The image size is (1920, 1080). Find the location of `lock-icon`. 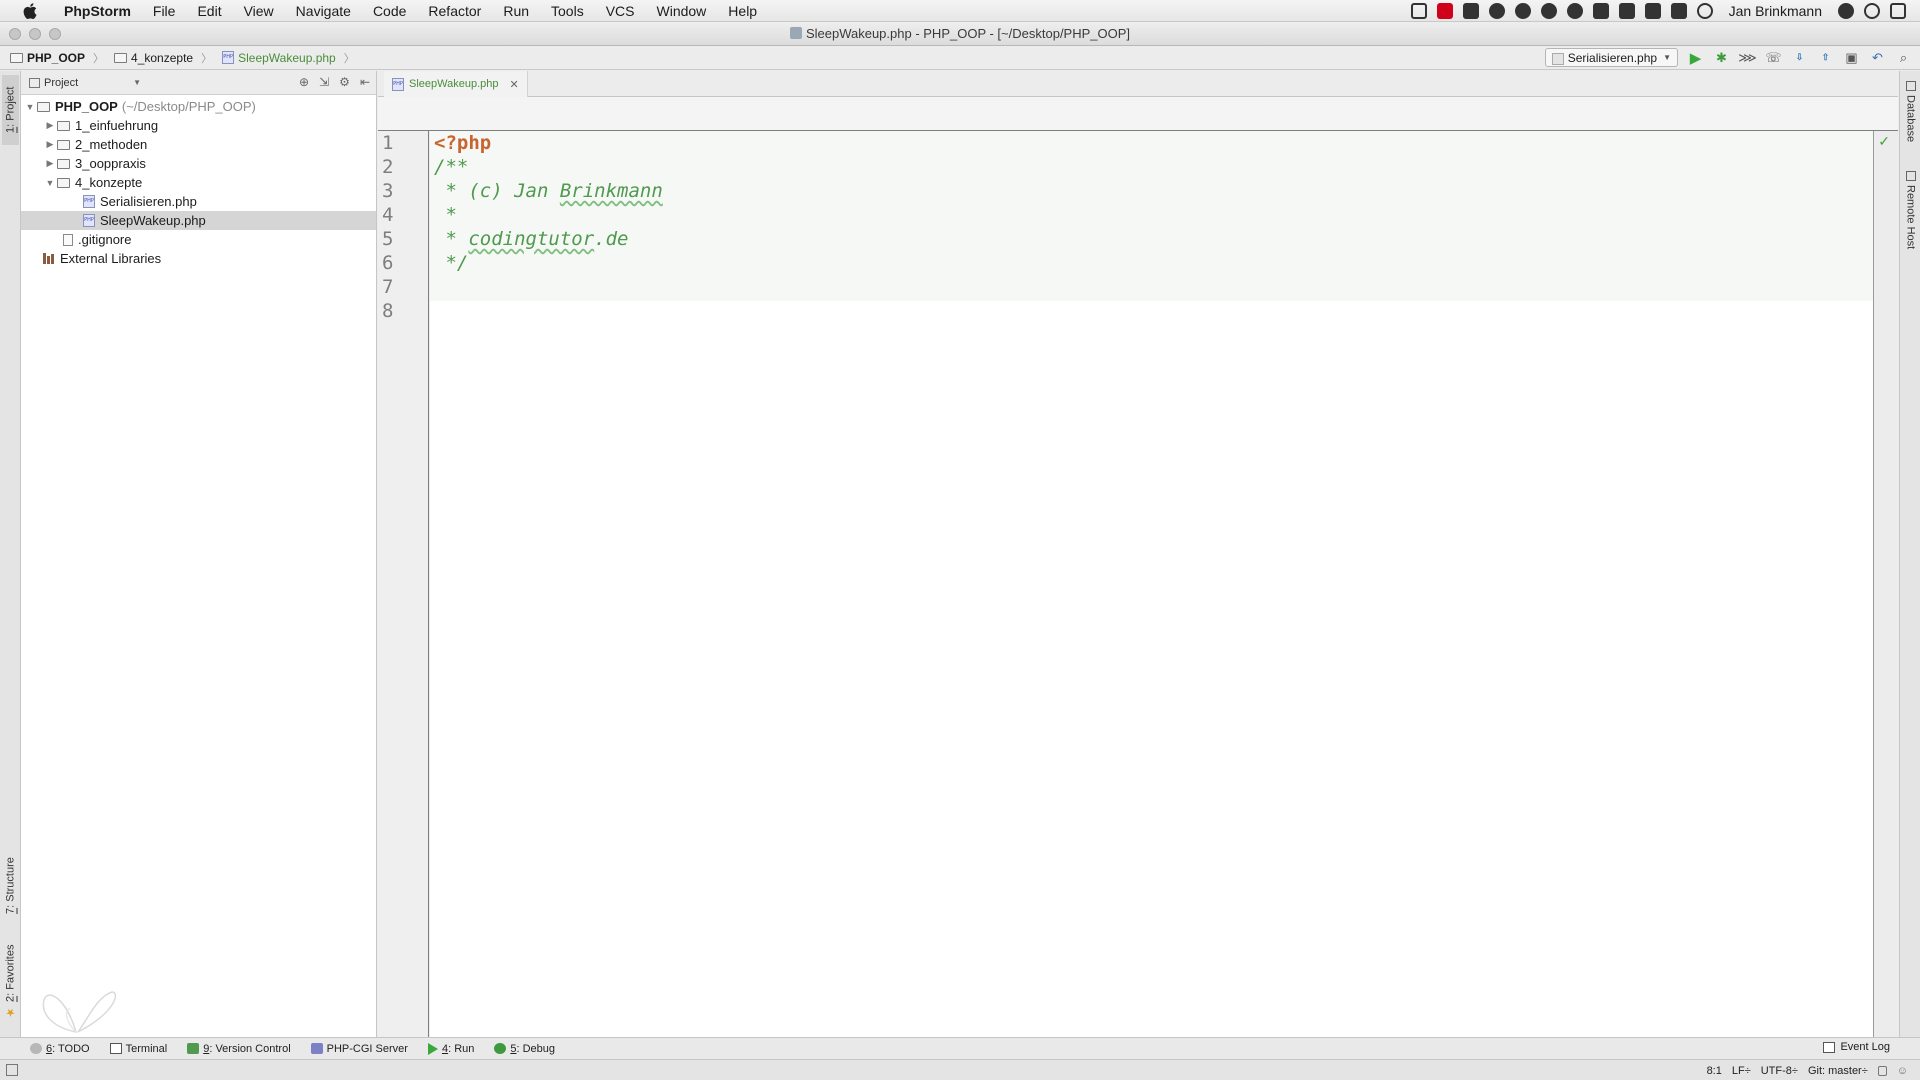

lock-icon is located at coordinates (1882, 1070).